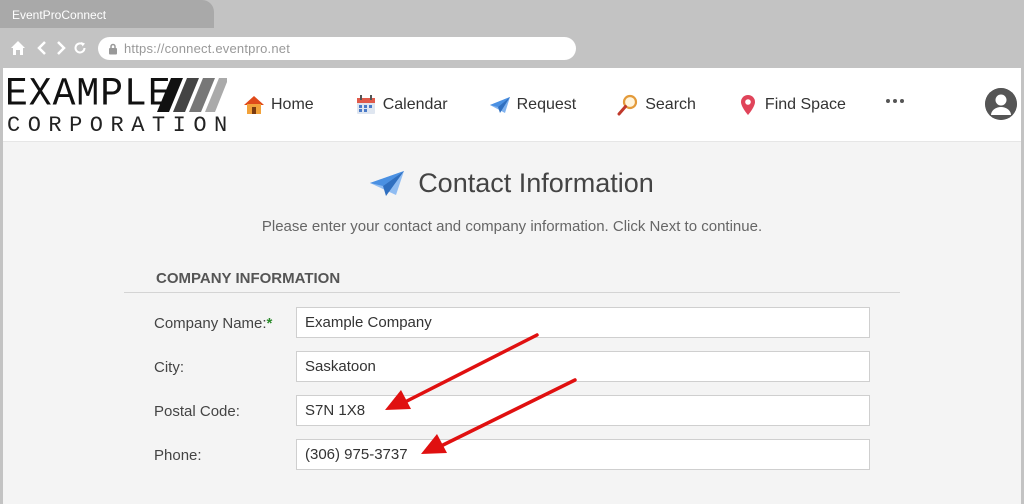 This screenshot has width=1024, height=504. What do you see at coordinates (747, 105) in the screenshot?
I see `map-pin-icon` at bounding box center [747, 105].